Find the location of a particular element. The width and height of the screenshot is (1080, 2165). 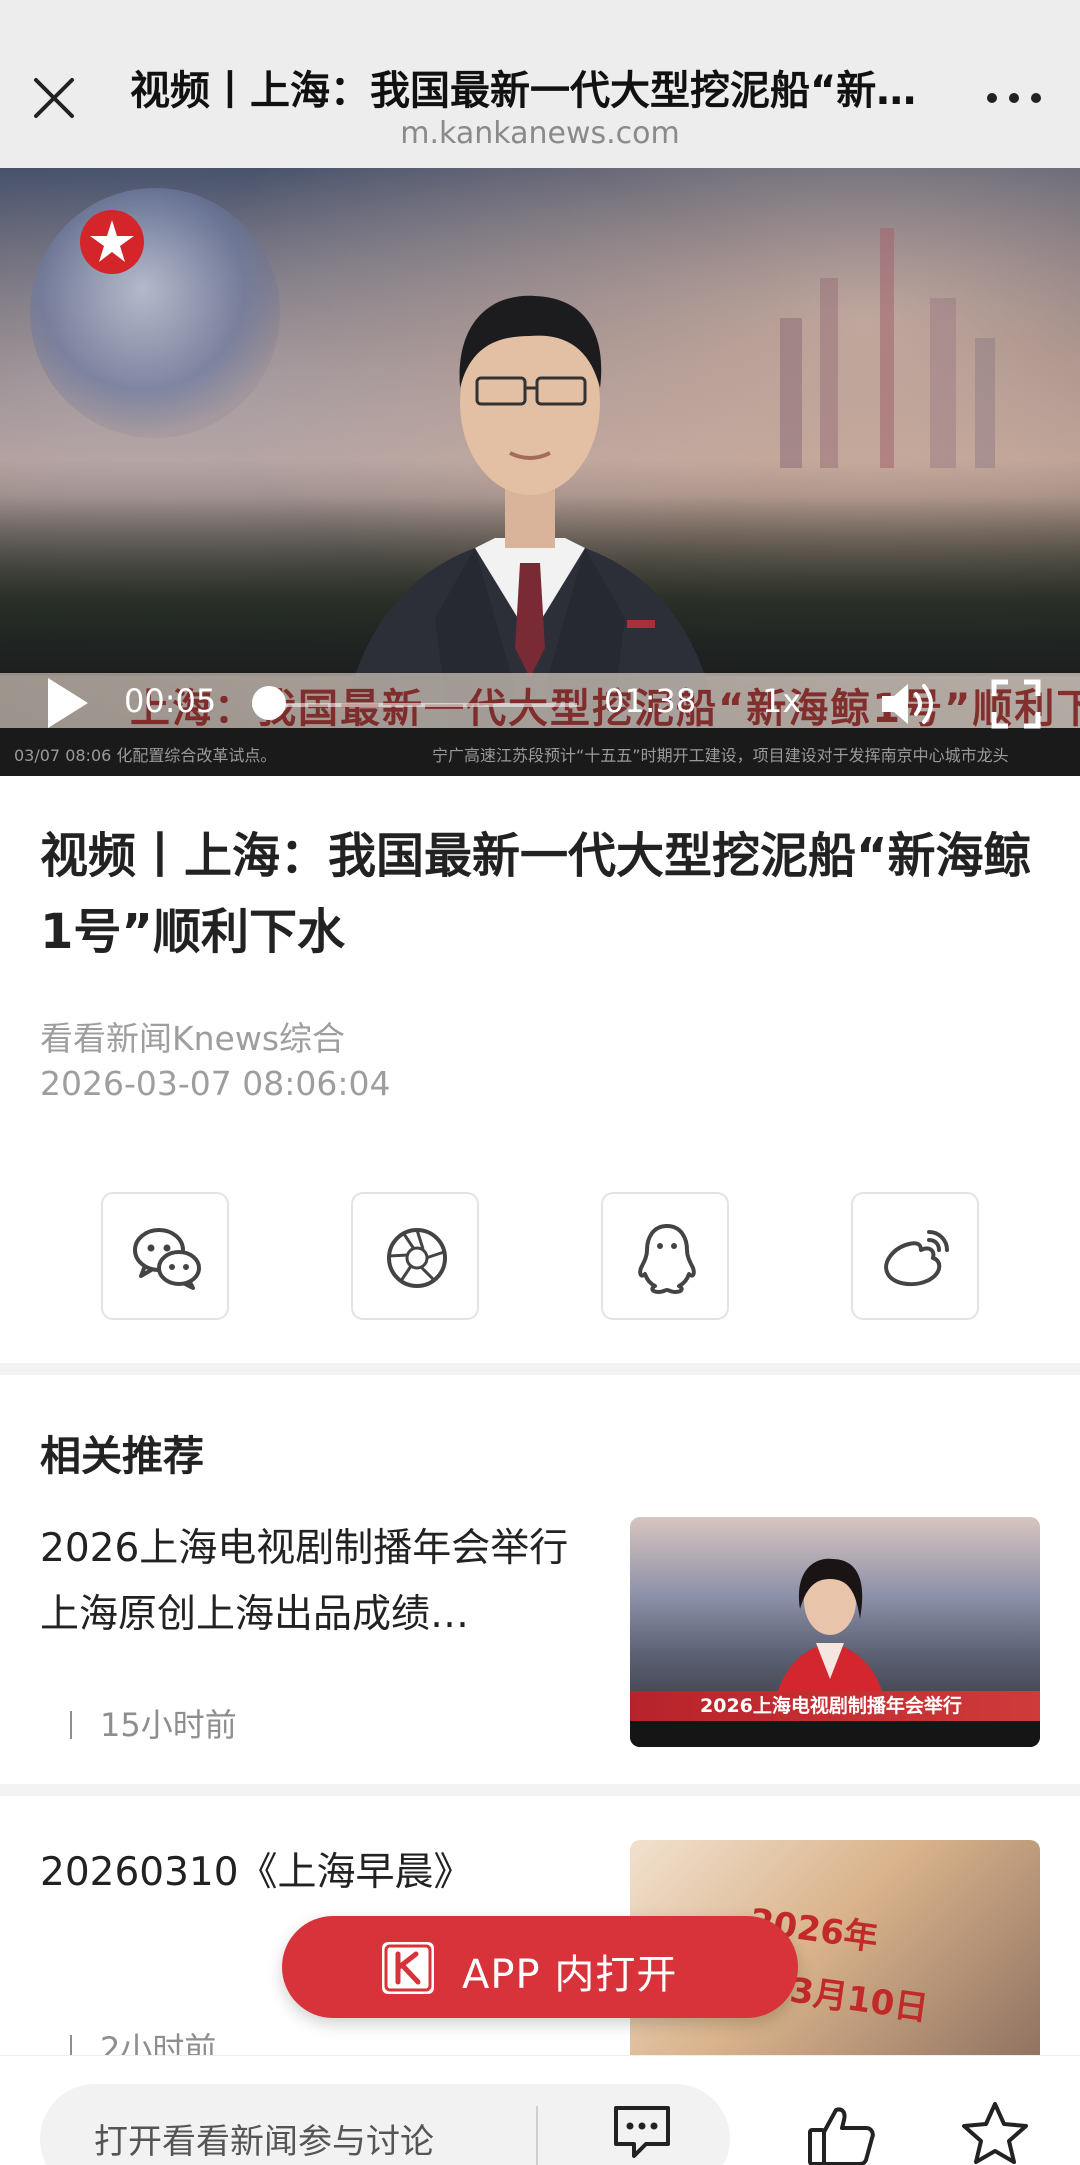

related-item-title: 20260310《上海早晨》 is located at coordinates (320, 1873).